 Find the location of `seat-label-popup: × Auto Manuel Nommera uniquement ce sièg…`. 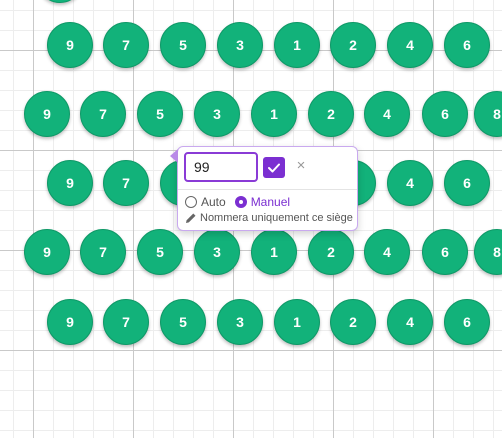

seat-label-popup: × Auto Manuel Nommera uniquement ce sièg… is located at coordinates (264, 188).